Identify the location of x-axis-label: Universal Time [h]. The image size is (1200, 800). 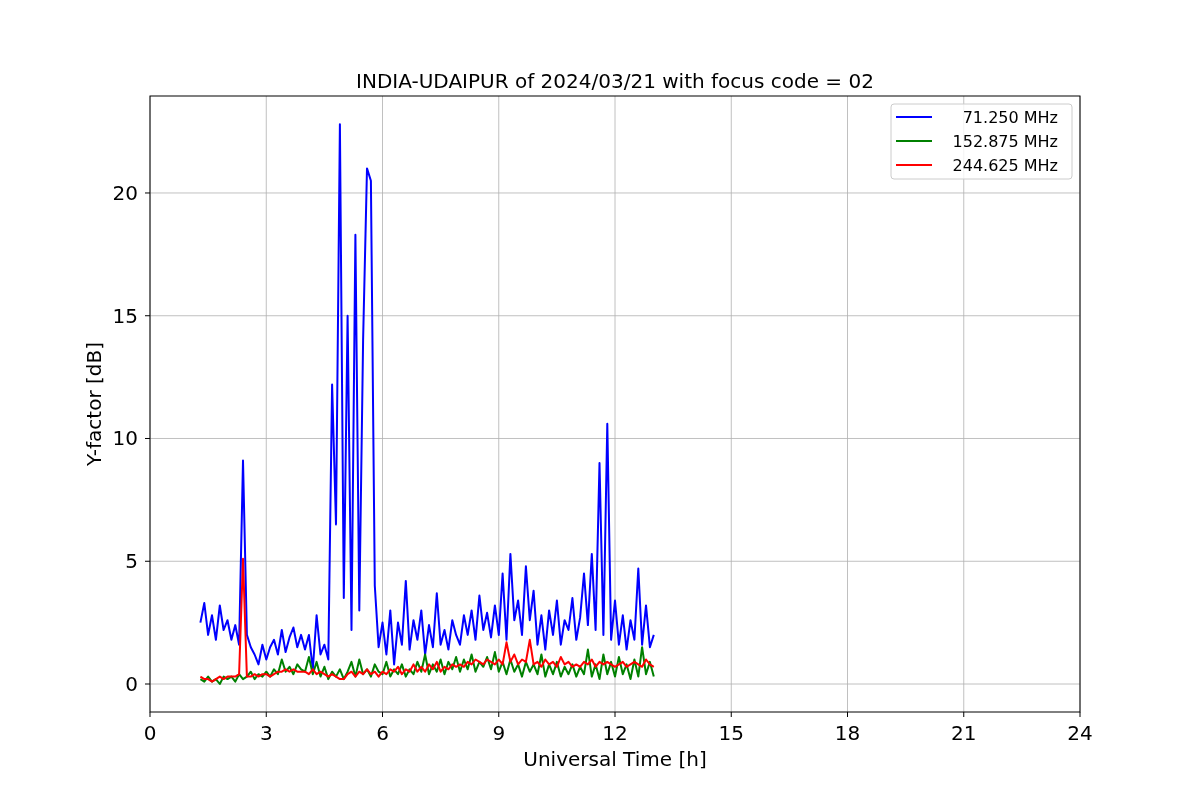
(615, 759).